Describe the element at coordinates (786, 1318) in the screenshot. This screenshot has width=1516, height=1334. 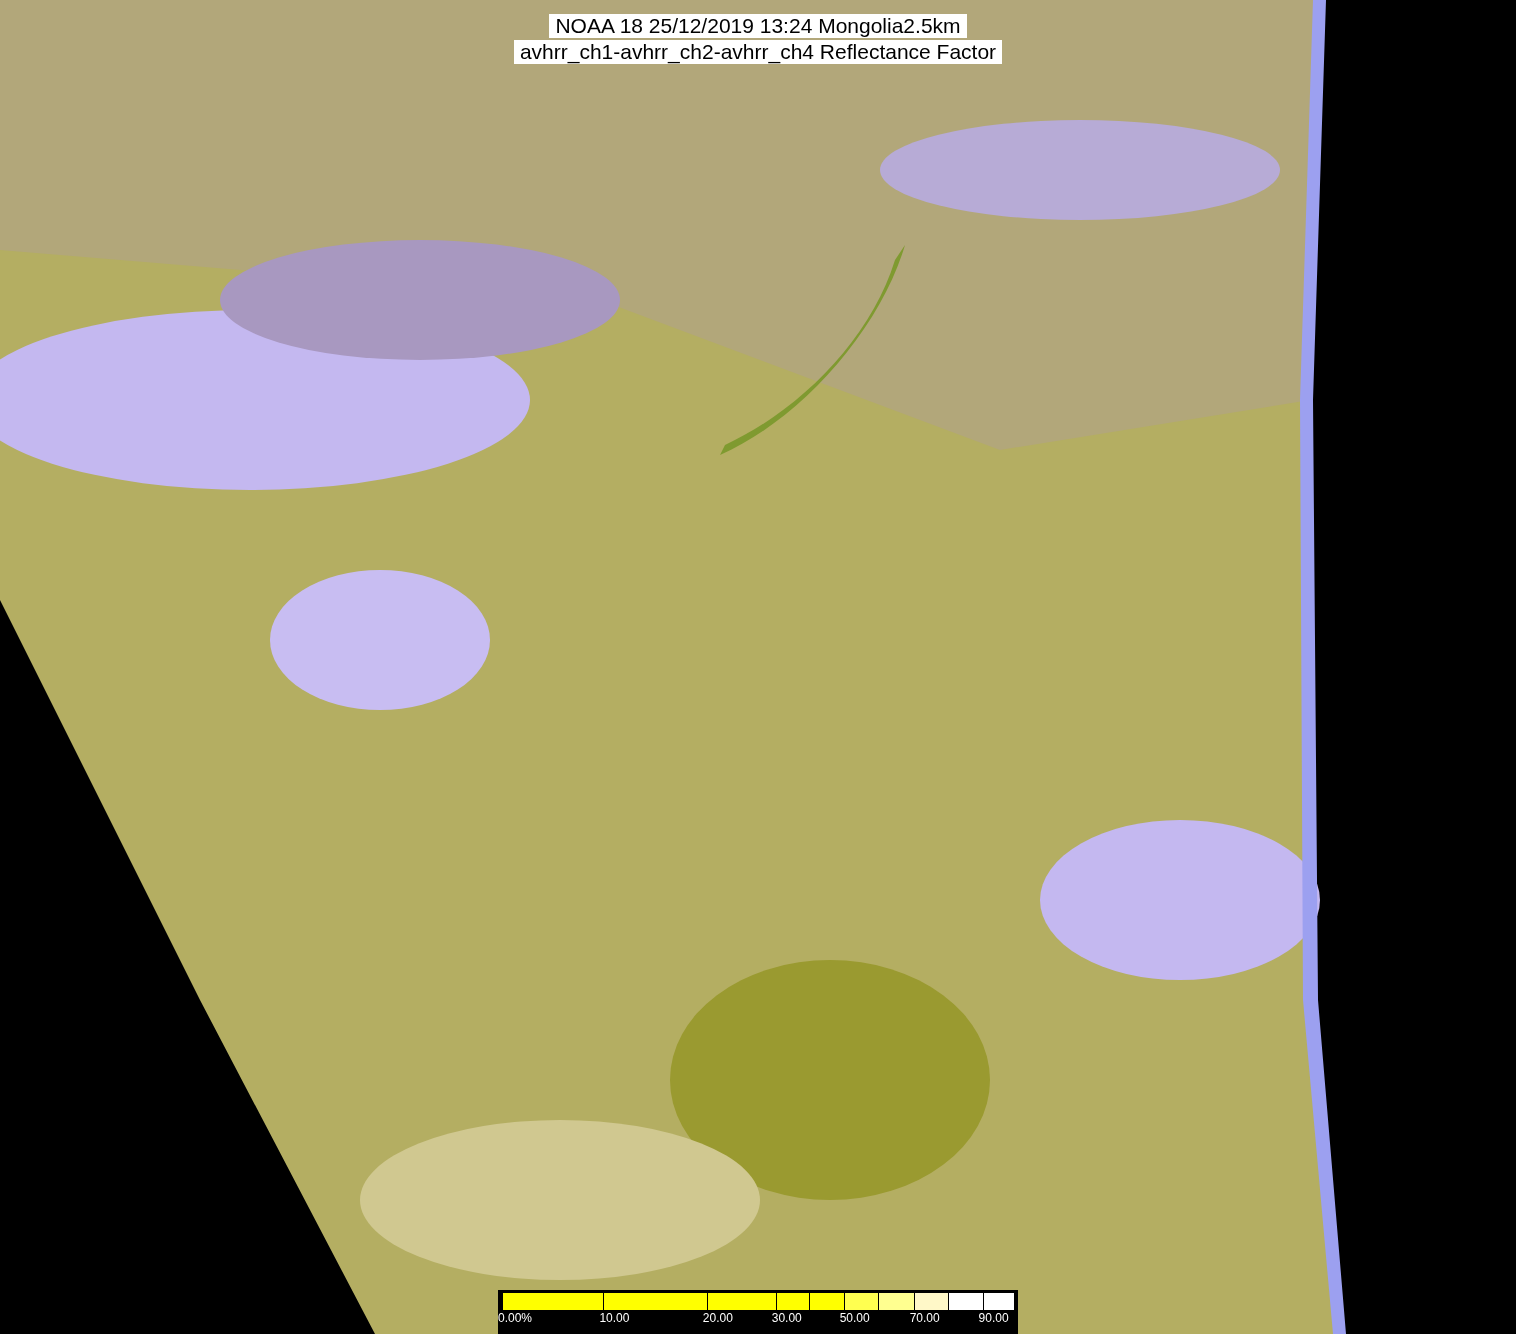
I see `legend-label: 30.00` at that location.